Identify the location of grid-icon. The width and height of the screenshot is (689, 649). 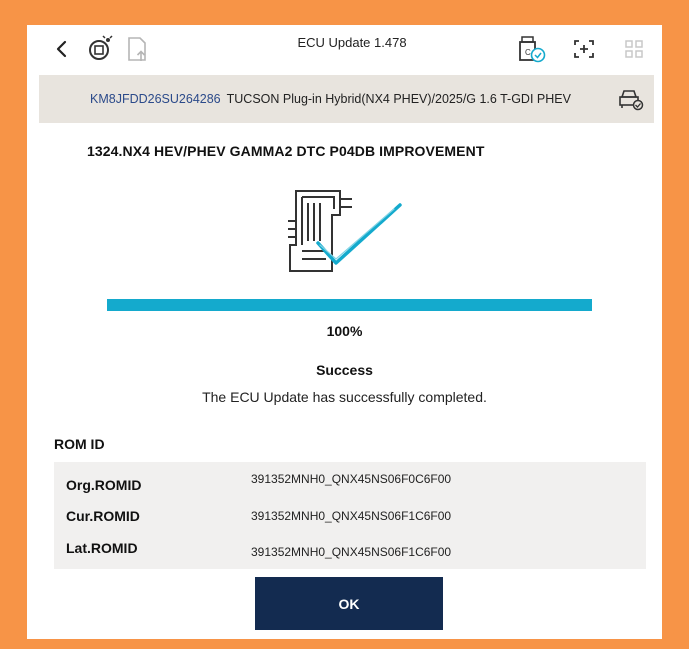
(634, 49).